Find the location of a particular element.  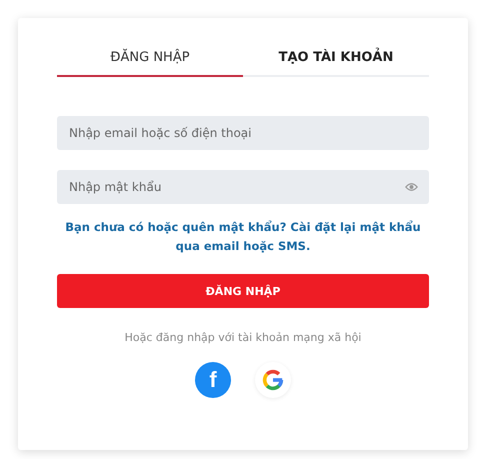

tab: ĐĂNG NHẬP is located at coordinates (150, 63).